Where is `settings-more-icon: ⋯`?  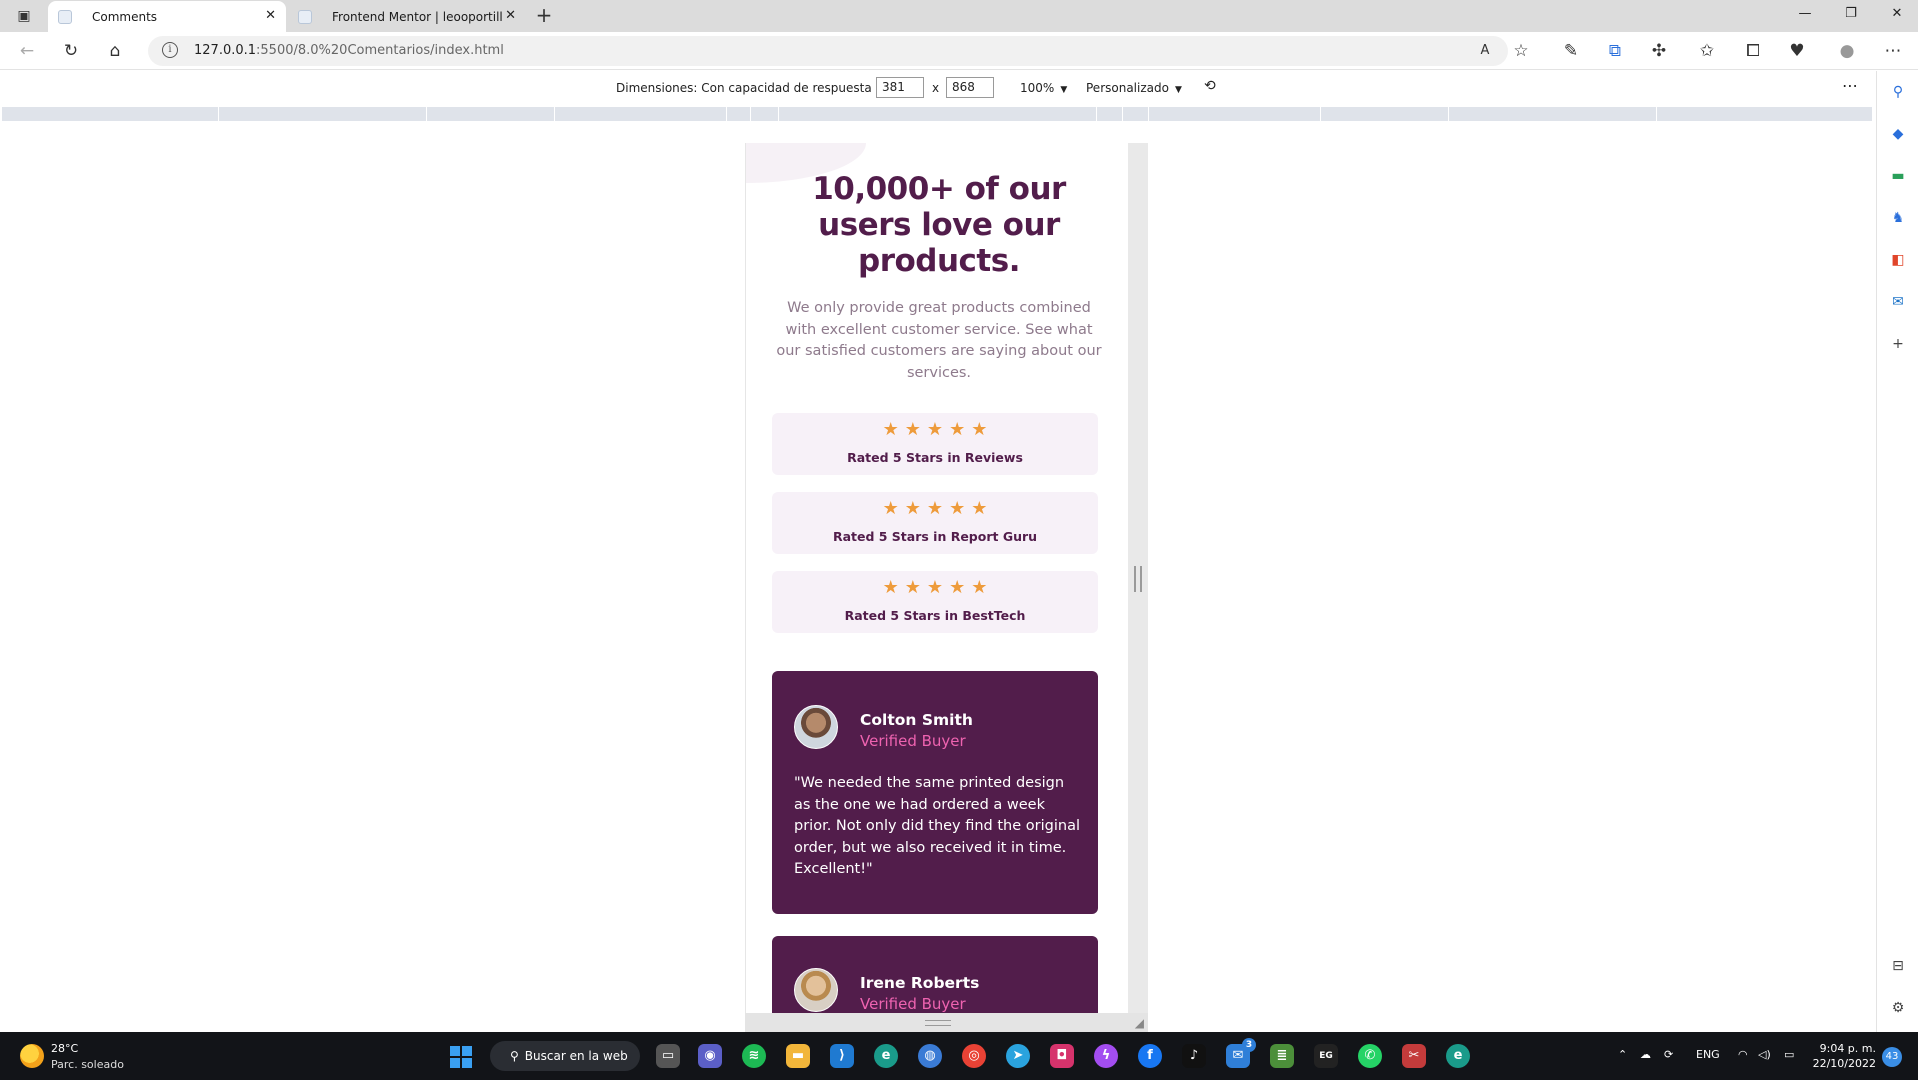
settings-more-icon: ⋯ is located at coordinates (1893, 51).